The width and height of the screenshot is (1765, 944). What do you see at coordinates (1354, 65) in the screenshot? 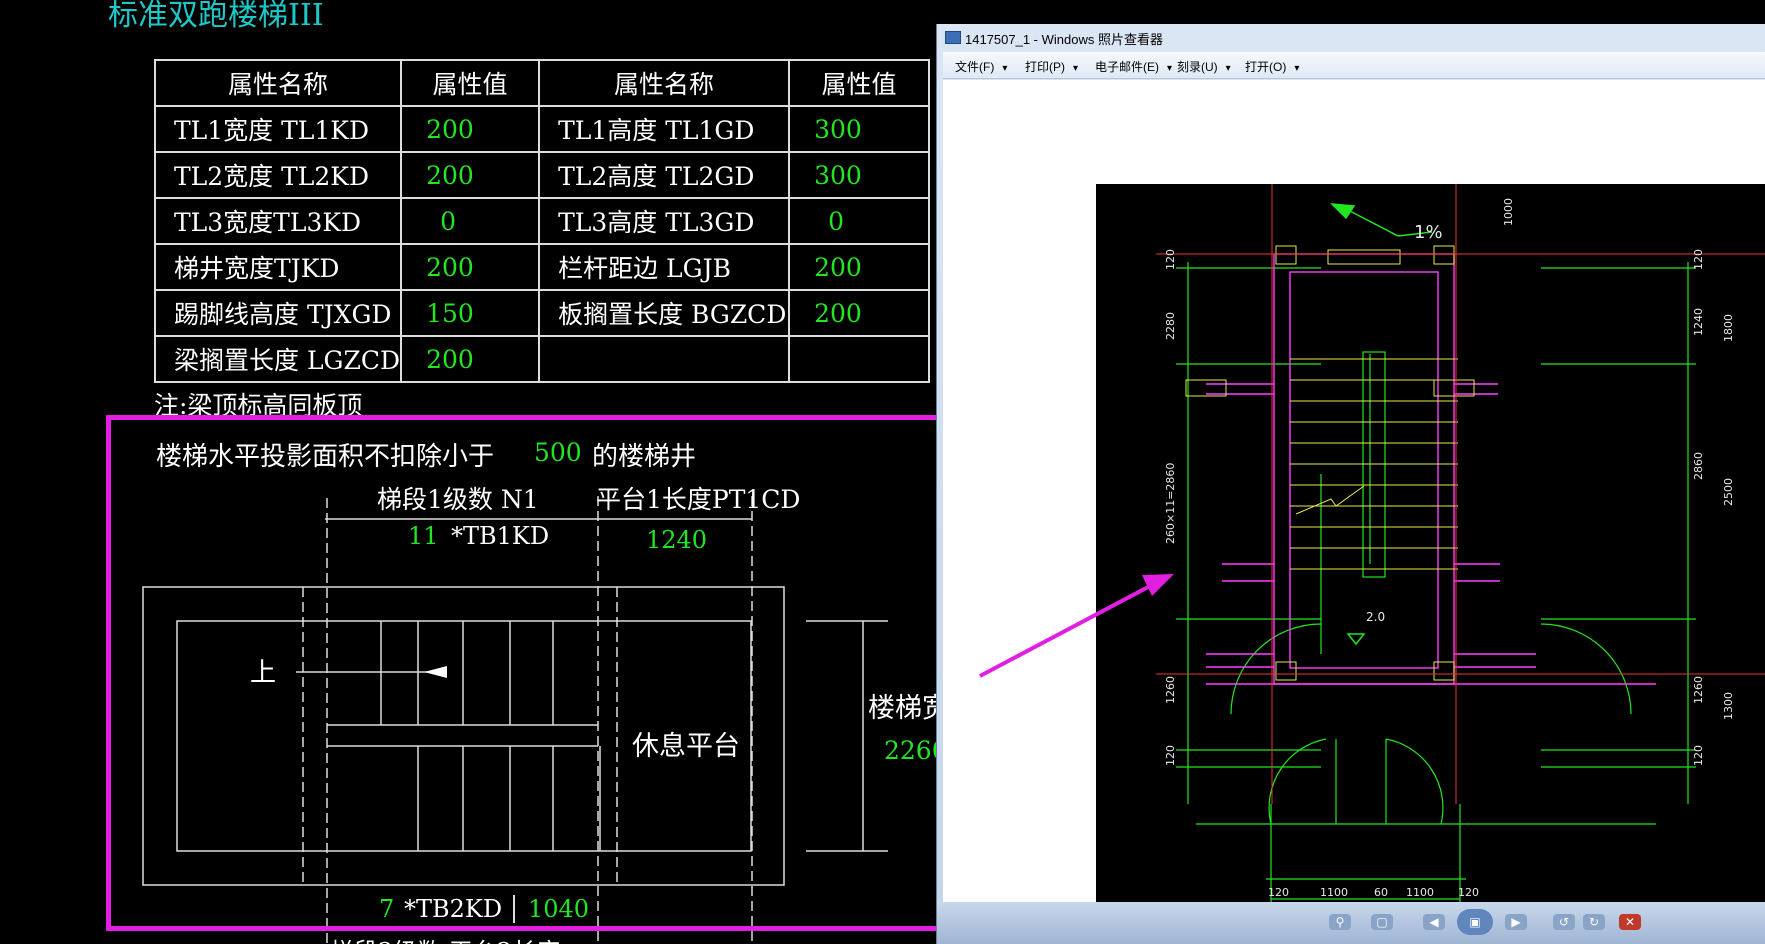
I see `menu-bar: 文件(F) 打印(P) 电子邮件(E) 刻录(U) 打开(O)` at bounding box center [1354, 65].